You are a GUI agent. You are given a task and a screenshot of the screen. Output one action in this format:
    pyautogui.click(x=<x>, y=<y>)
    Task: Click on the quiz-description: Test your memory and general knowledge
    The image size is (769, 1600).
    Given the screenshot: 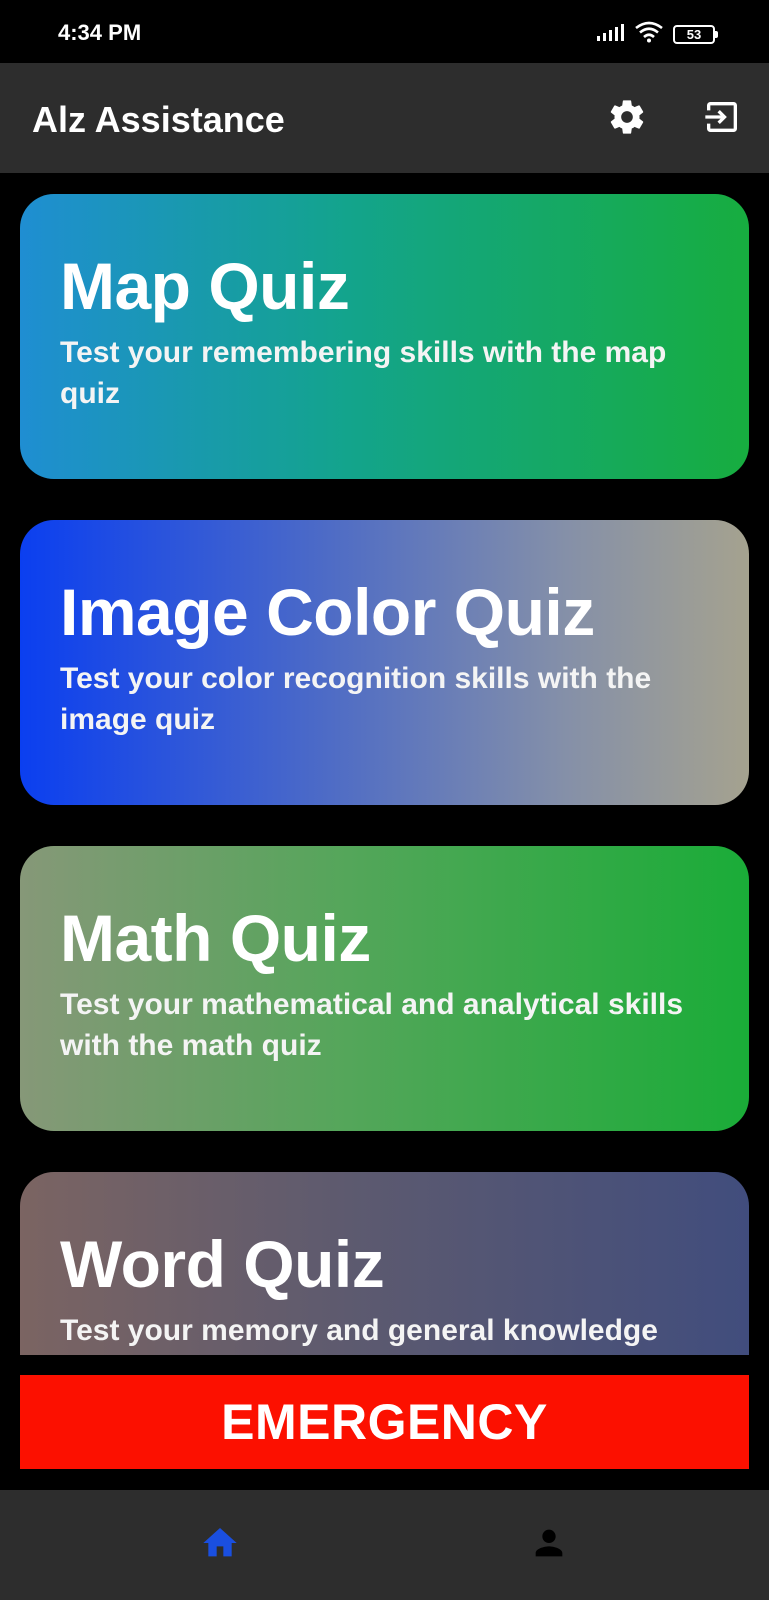 What is the action you would take?
    pyautogui.click(x=359, y=1330)
    